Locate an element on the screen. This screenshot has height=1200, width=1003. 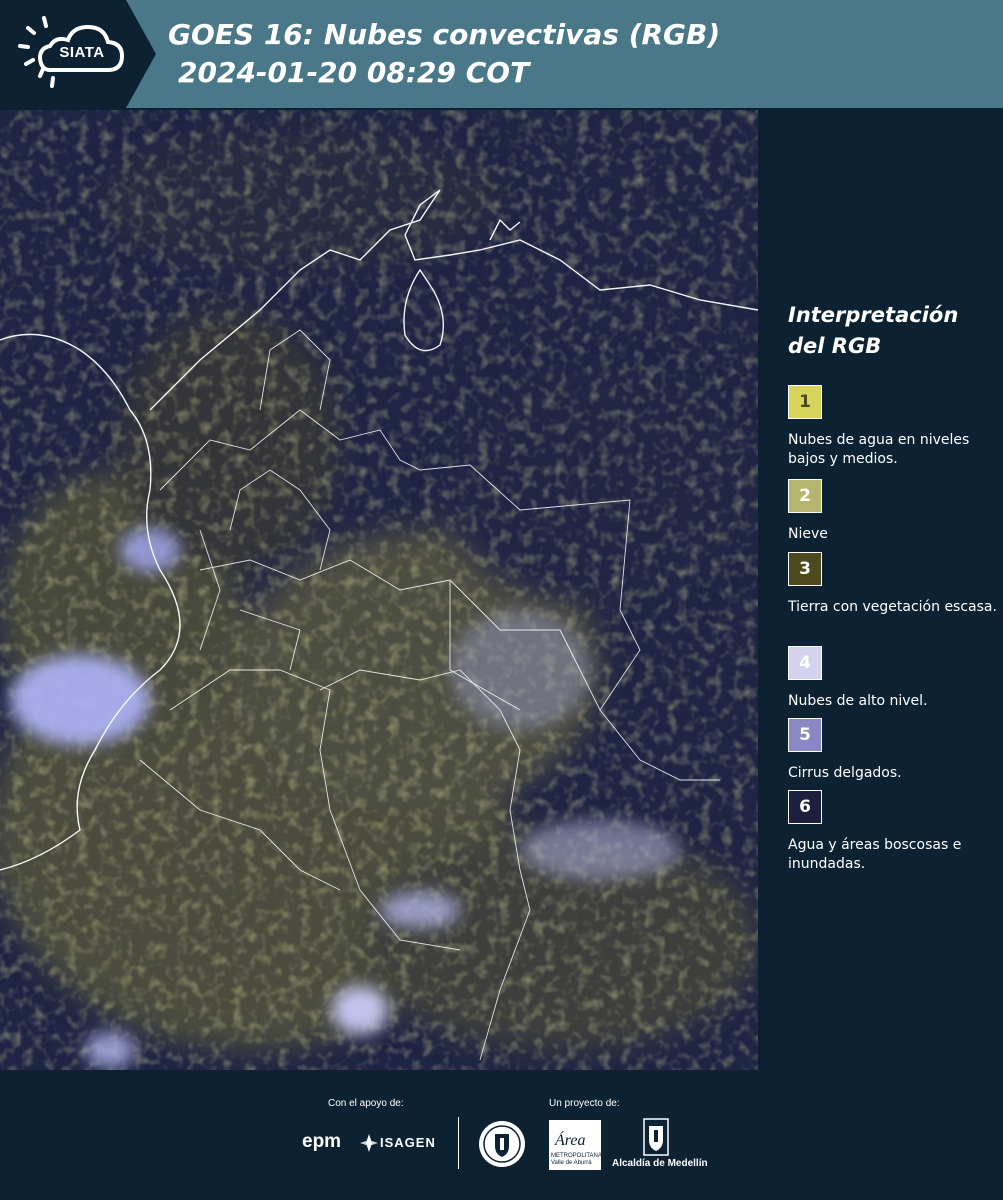
legend-label-1: Nubes de agua en niveles bajos y medios. is located at coordinates (879, 449).